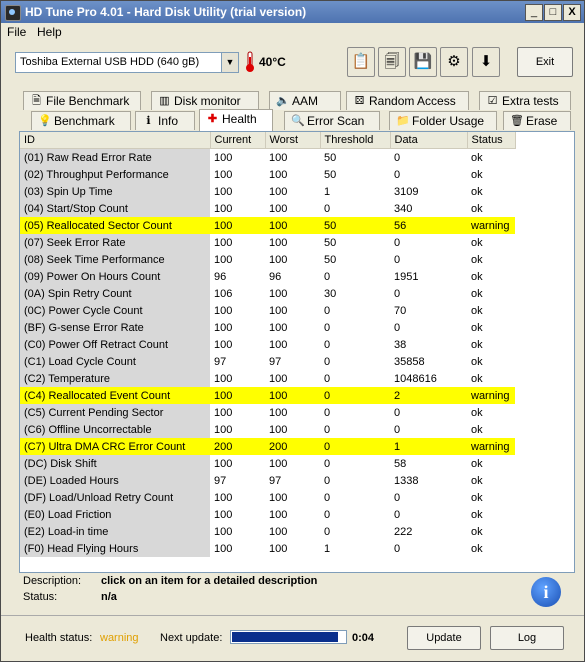 The height and width of the screenshot is (662, 585). What do you see at coordinates (267, 293) in the screenshot?
I see `table-row: (0A) Spin Retry Count 106 100 30 0 ok` at bounding box center [267, 293].